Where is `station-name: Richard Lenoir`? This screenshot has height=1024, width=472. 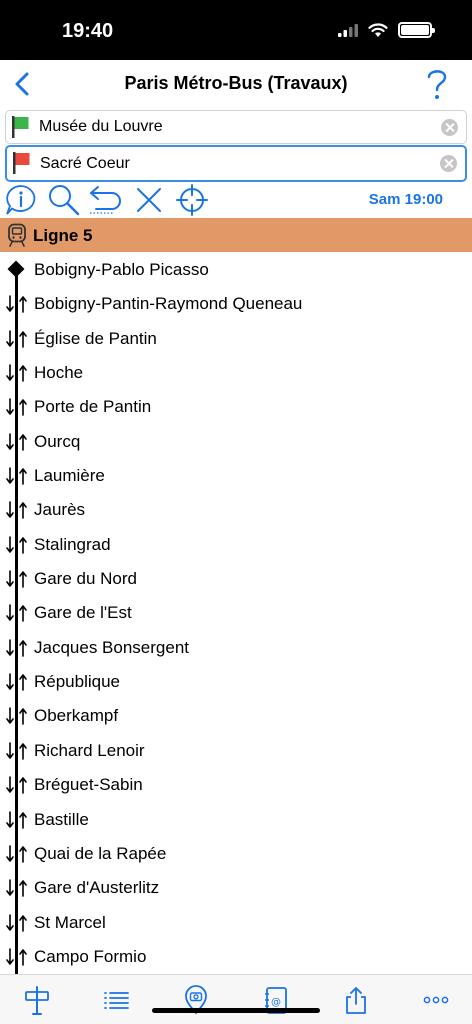 station-name: Richard Lenoir is located at coordinates (89, 750).